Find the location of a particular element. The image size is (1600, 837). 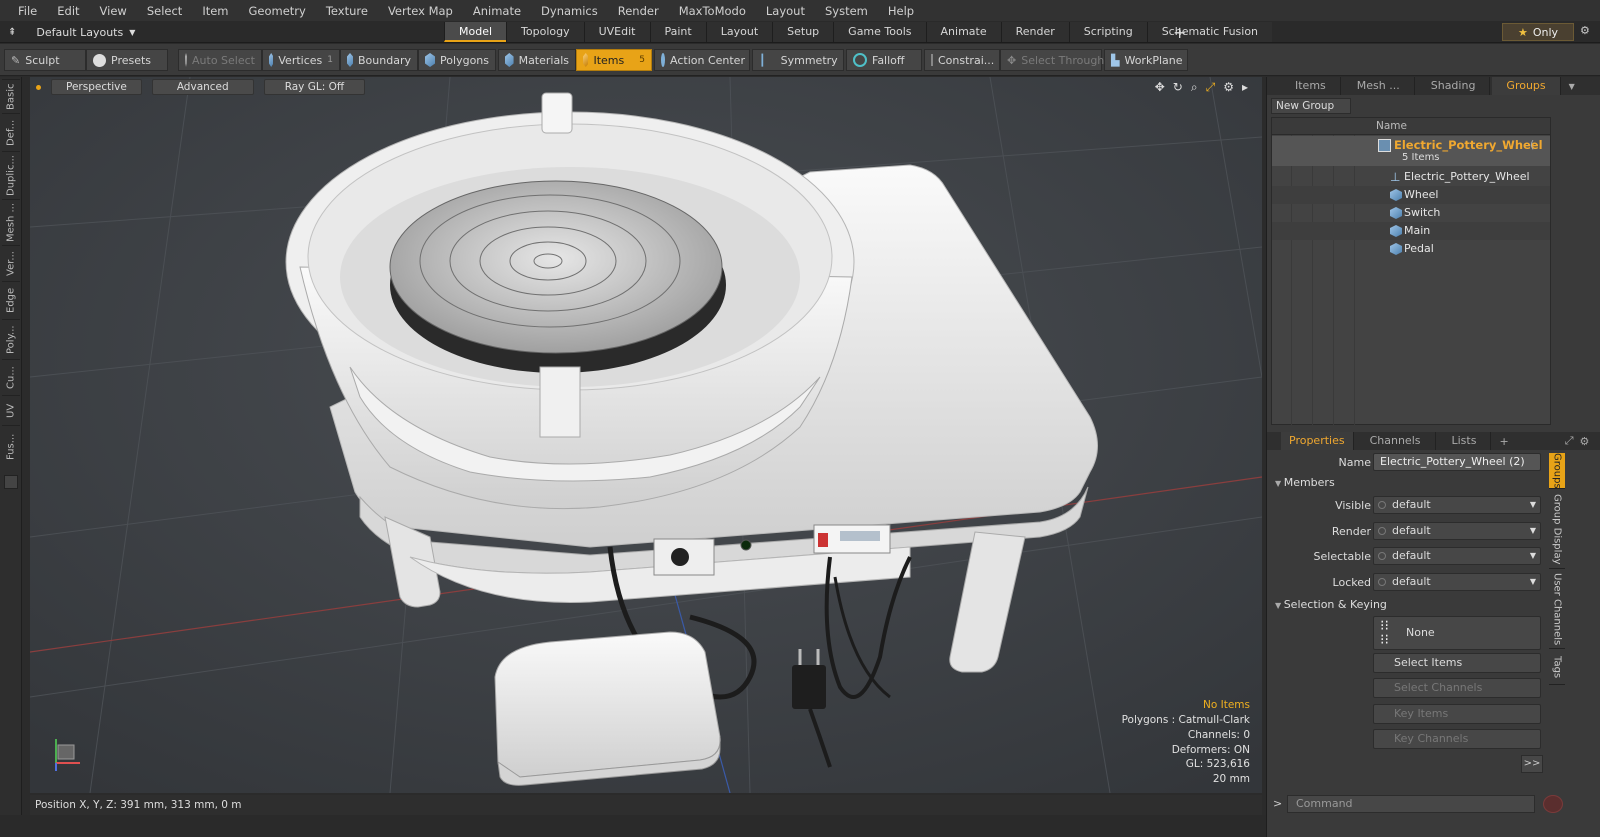

visible-select: default is located at coordinates (1457, 505).